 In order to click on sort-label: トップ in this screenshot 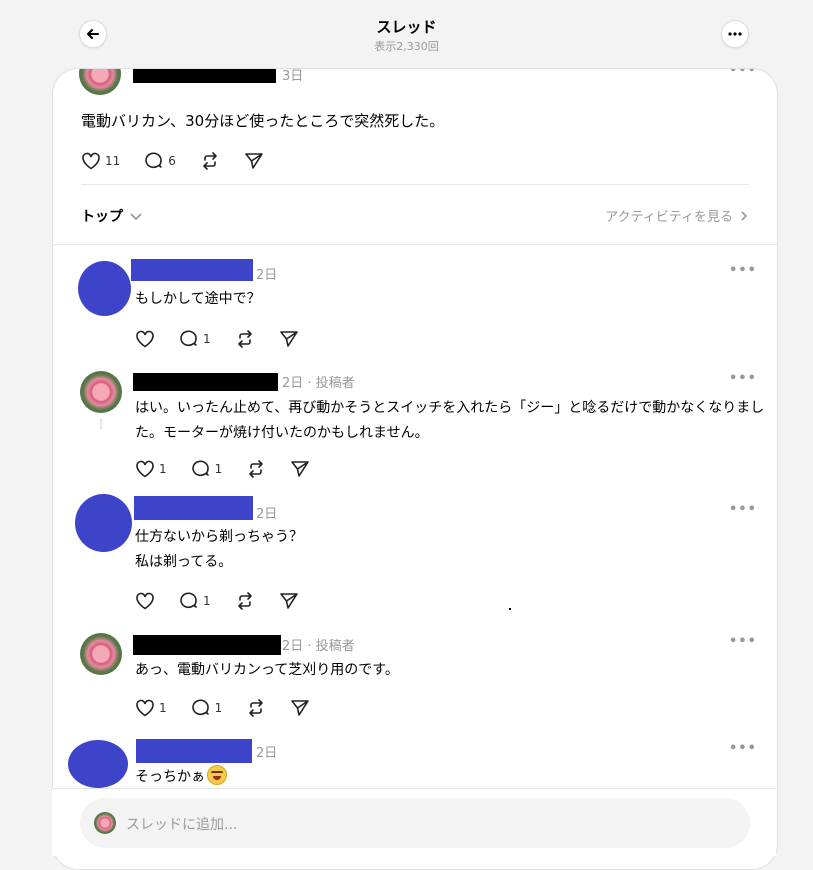, I will do `click(102, 217)`.